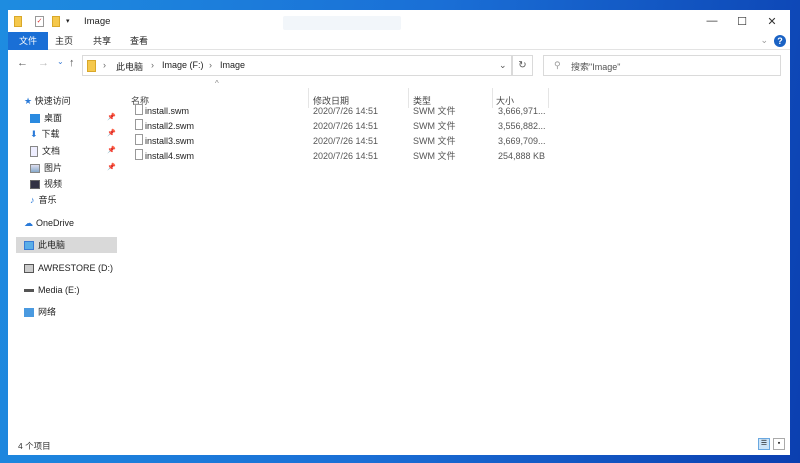 This screenshot has width=800, height=463. I want to click on back-button: ←, so click(22, 63).